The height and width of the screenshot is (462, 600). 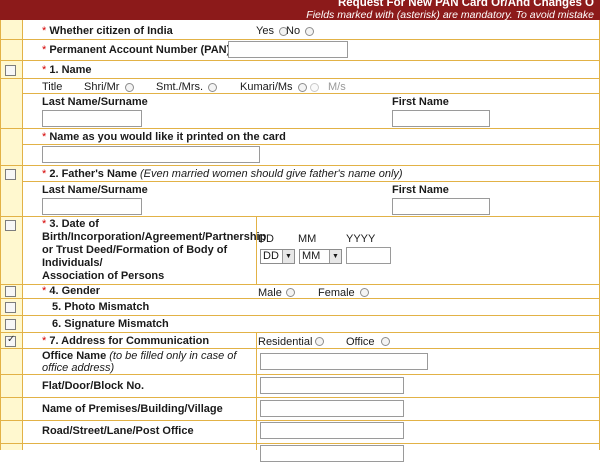 What do you see at coordinates (78, 368) in the screenshot?
I see `office-name-note-2: office address)` at bounding box center [78, 368].